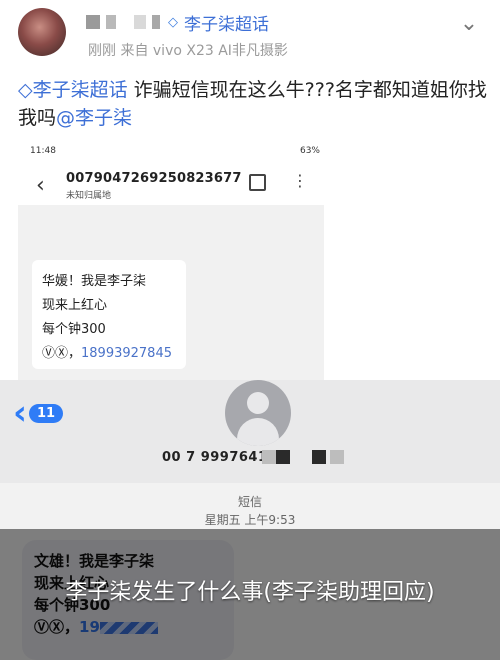 This screenshot has width=500, height=660. I want to click on status-time: 11:48, so click(43, 151).